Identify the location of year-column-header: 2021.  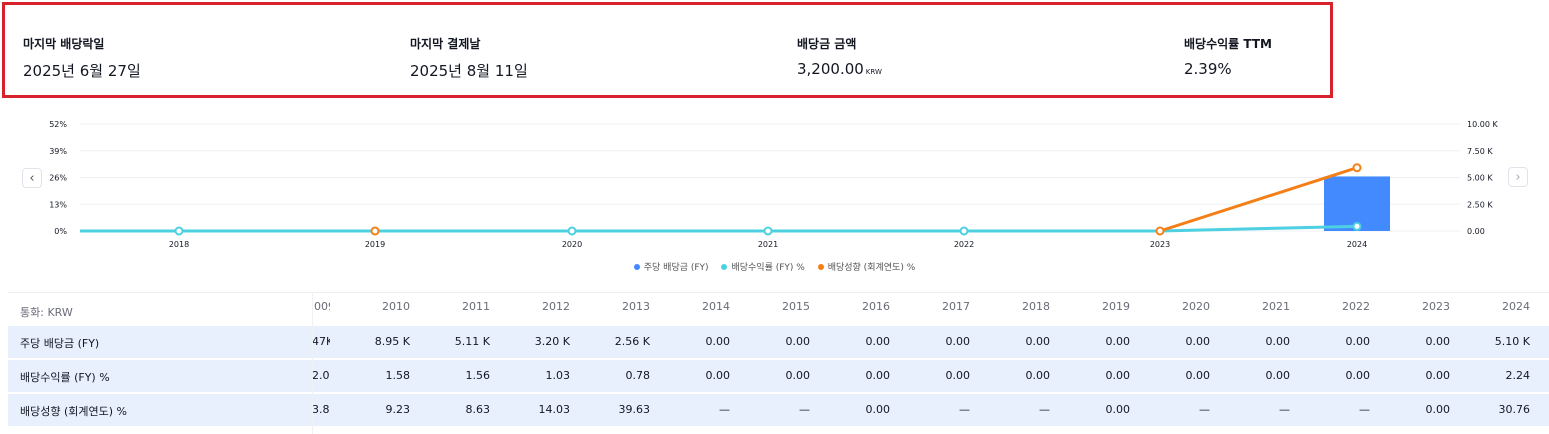
(1276, 306).